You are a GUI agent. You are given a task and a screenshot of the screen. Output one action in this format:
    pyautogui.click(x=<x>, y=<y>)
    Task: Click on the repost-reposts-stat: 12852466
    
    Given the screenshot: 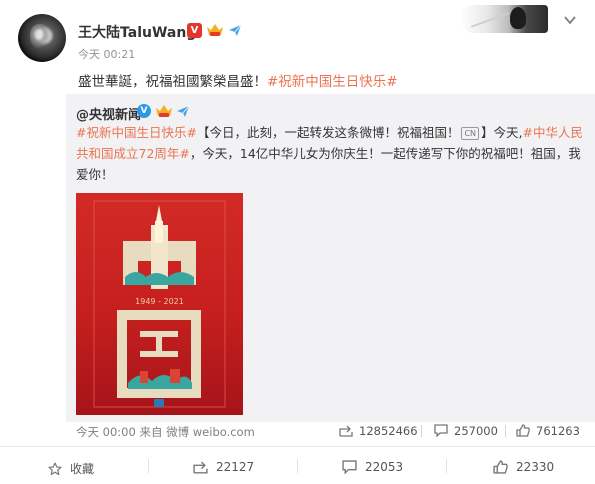 What is the action you would take?
    pyautogui.click(x=378, y=431)
    